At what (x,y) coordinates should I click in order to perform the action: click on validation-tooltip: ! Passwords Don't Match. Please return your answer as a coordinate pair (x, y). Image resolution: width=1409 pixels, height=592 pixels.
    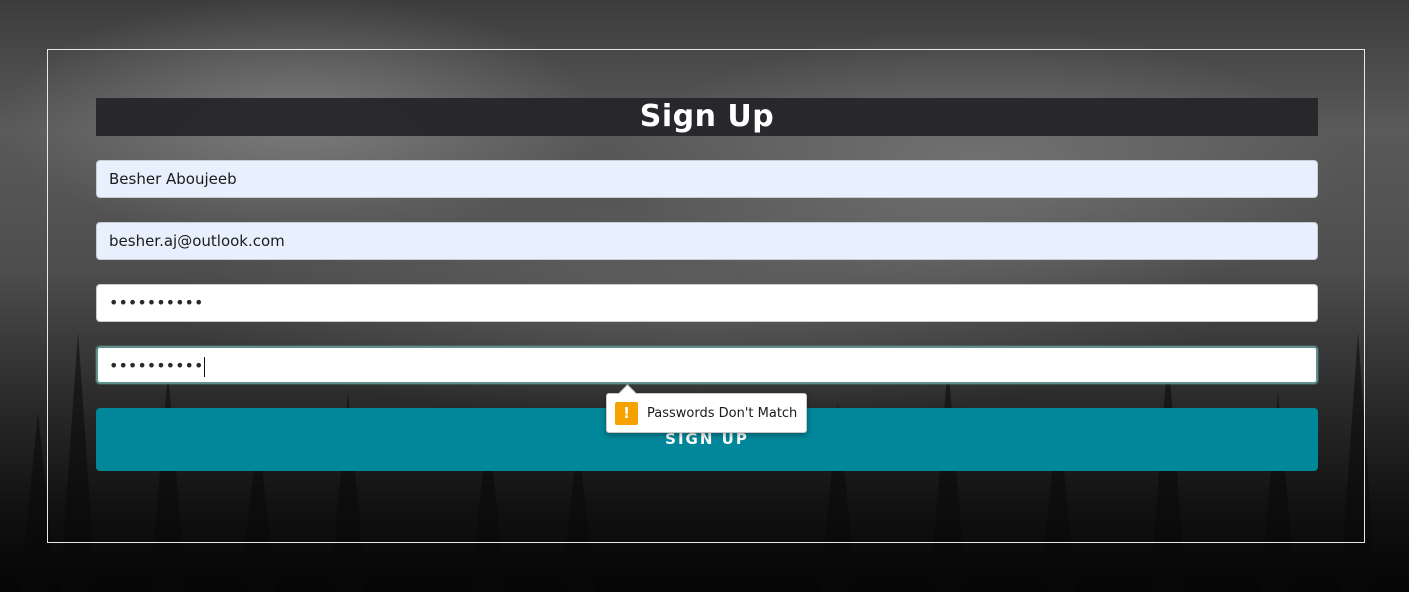
    Looking at the image, I should click on (706, 408).